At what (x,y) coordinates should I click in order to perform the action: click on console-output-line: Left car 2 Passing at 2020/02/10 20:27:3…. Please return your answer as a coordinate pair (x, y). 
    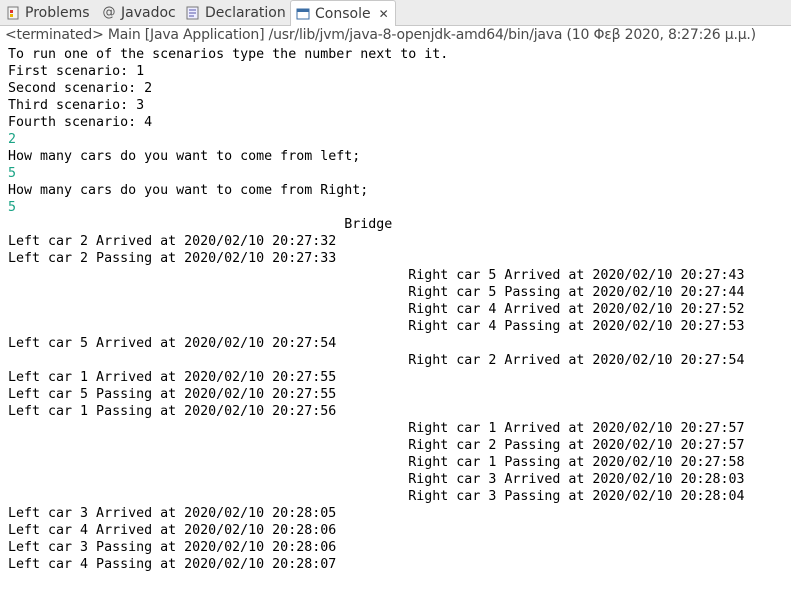
    Looking at the image, I should click on (172, 258).